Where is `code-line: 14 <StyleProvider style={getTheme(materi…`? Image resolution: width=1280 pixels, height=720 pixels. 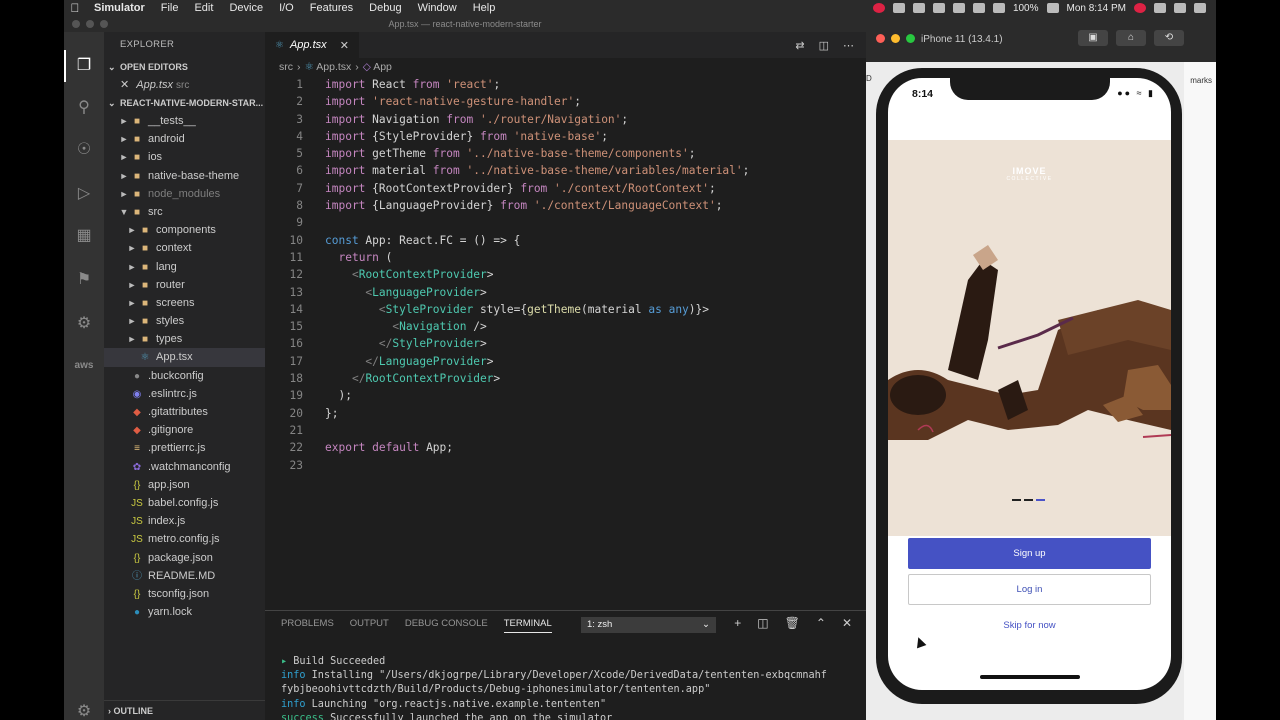 code-line: 14 <StyleProvider style={getTheme(materi… is located at coordinates (565, 309).